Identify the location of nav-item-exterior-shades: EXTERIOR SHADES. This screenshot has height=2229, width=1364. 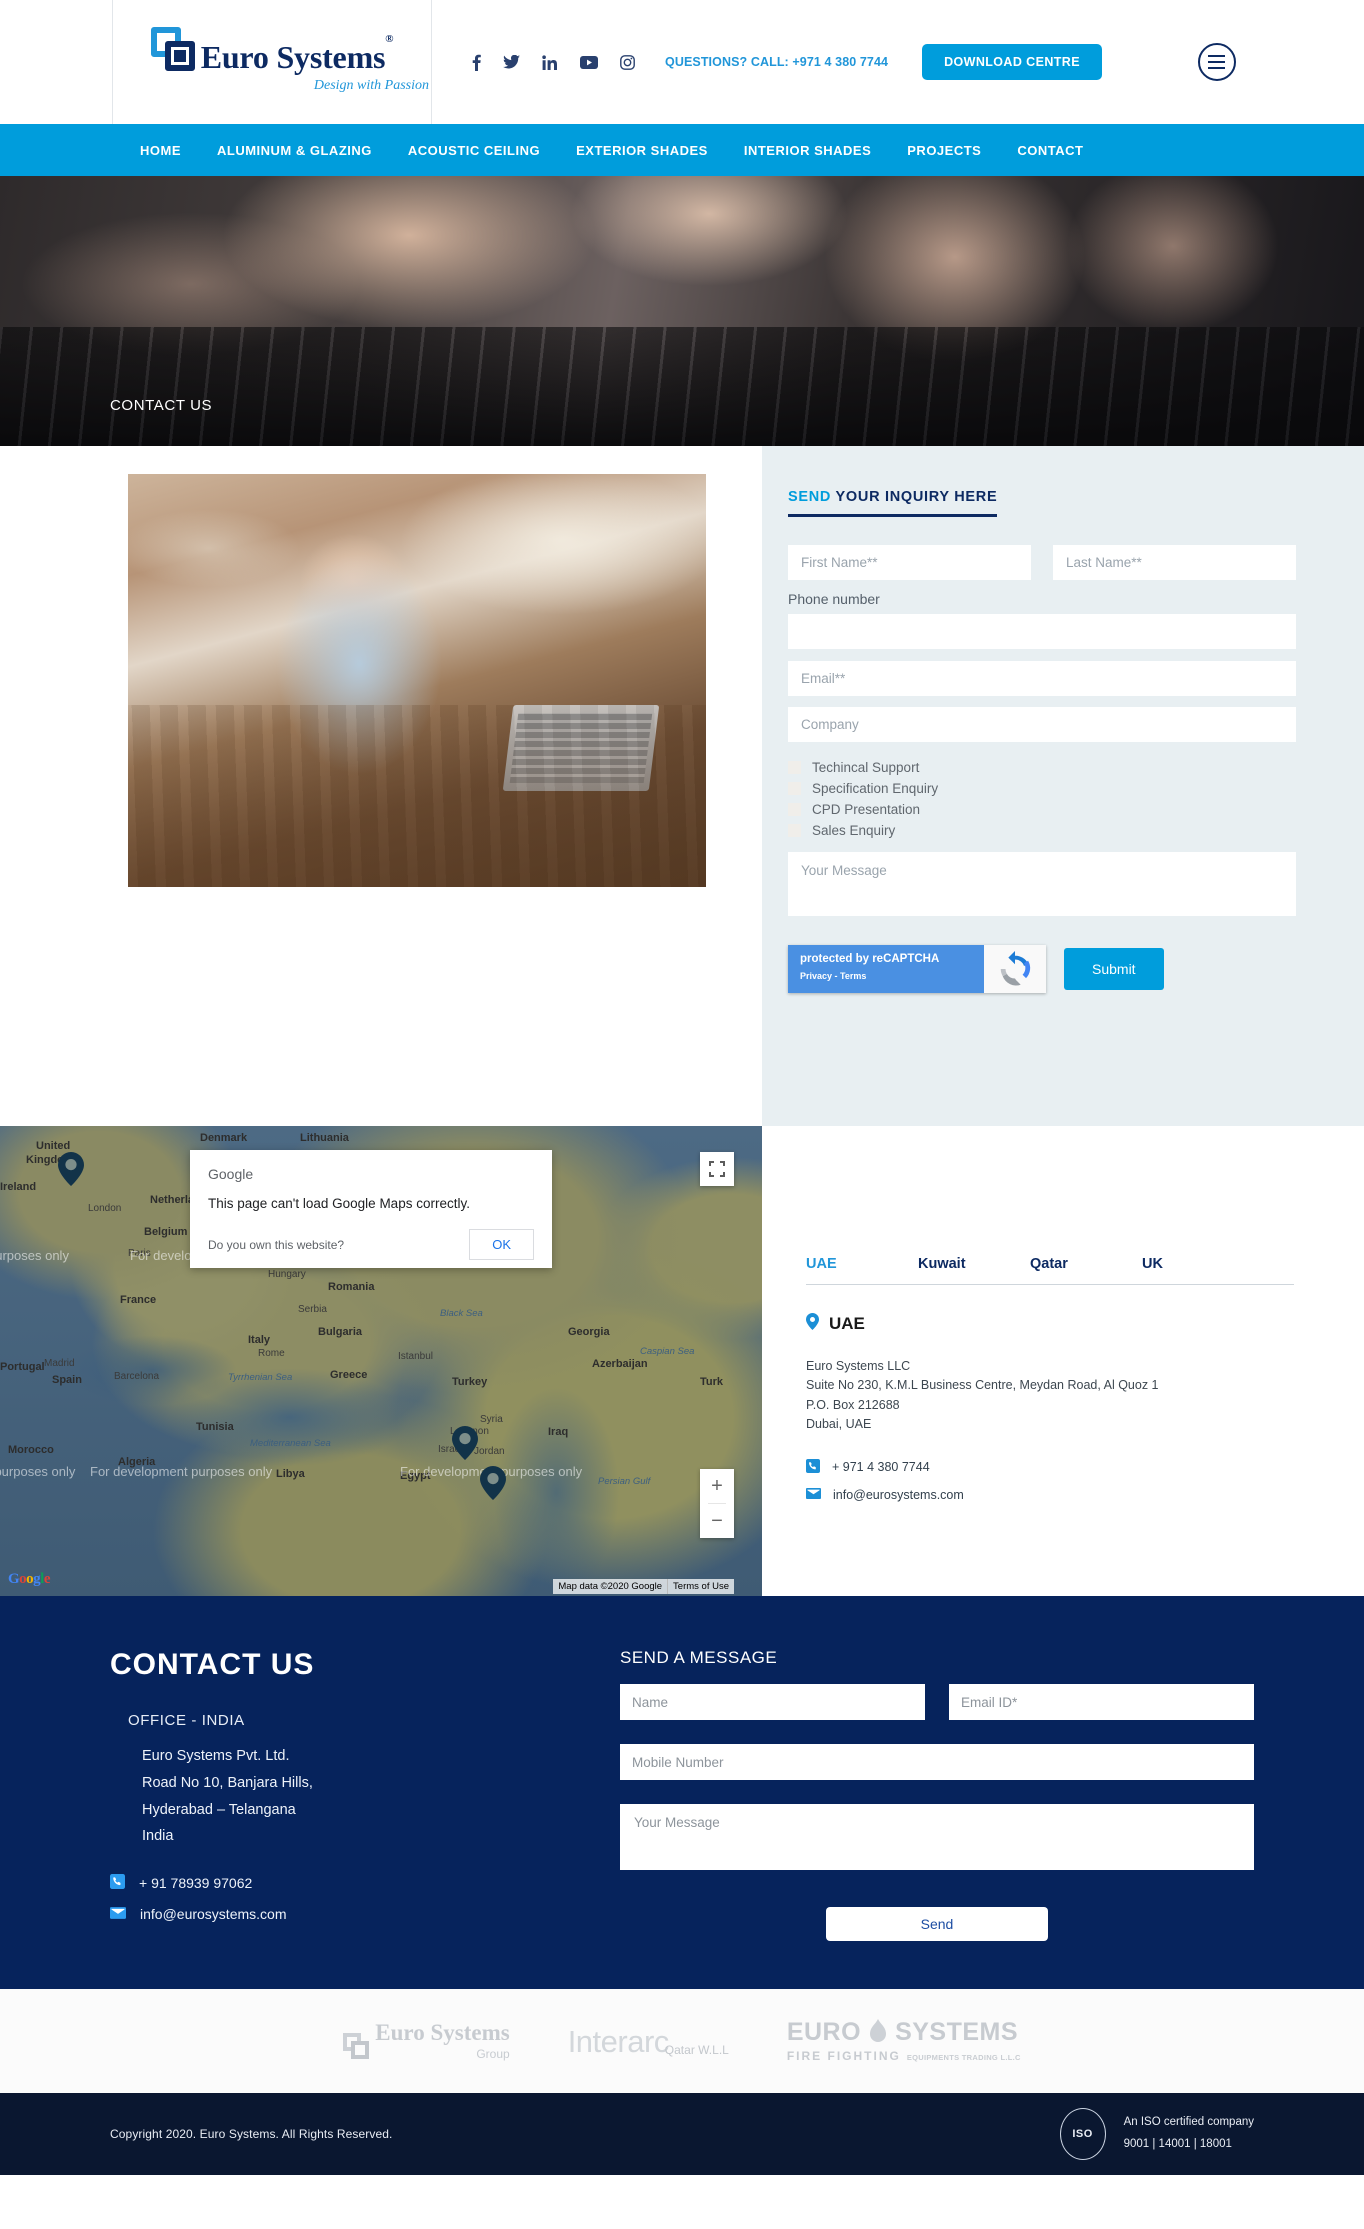
(642, 150).